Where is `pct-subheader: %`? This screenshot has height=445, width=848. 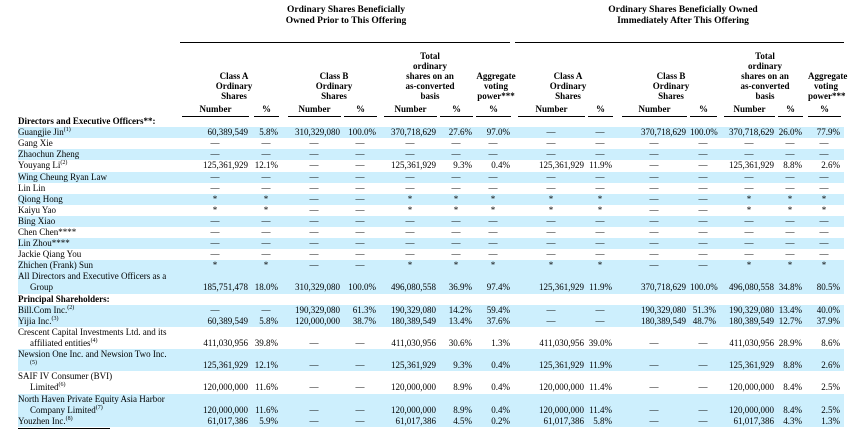 pct-subheader: % is located at coordinates (600, 110).